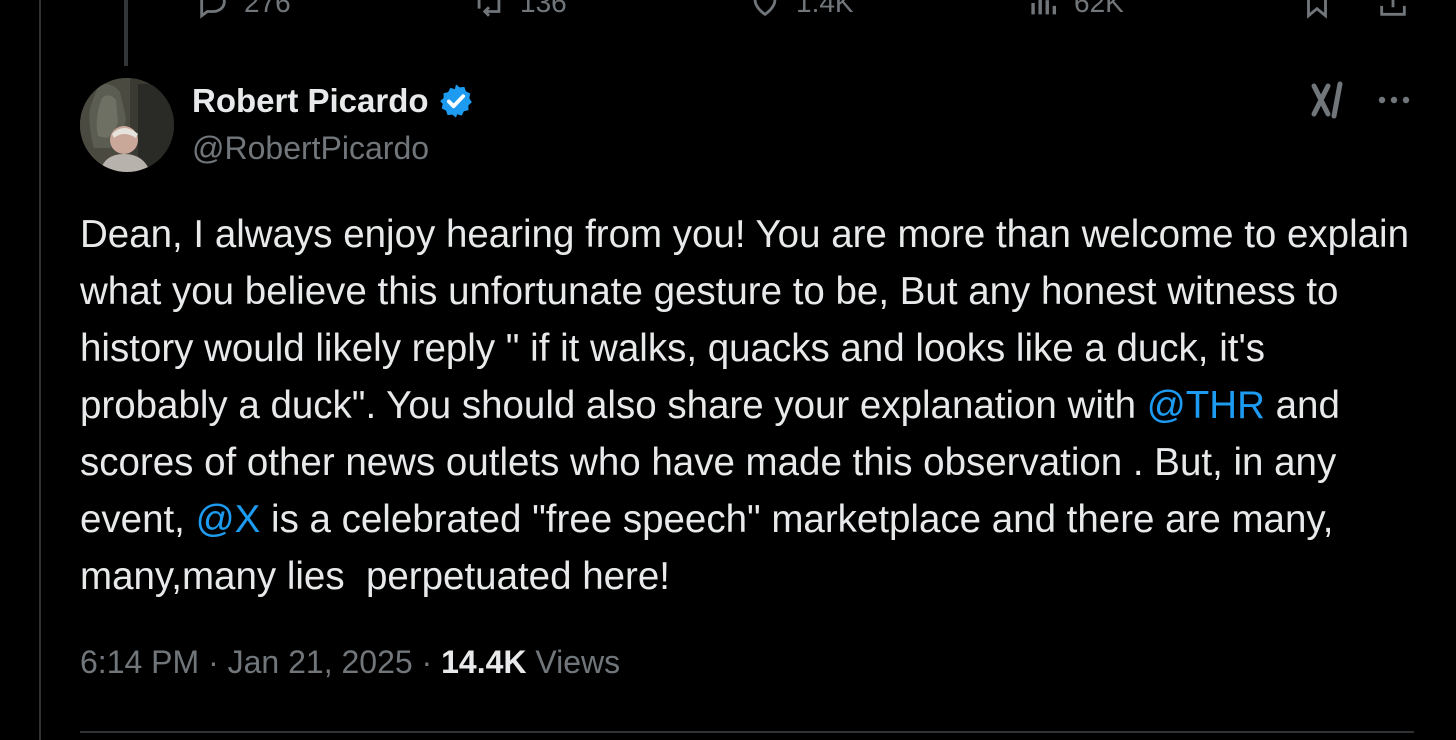 The image size is (1456, 740). I want to click on views-label: Views, so click(578, 662).